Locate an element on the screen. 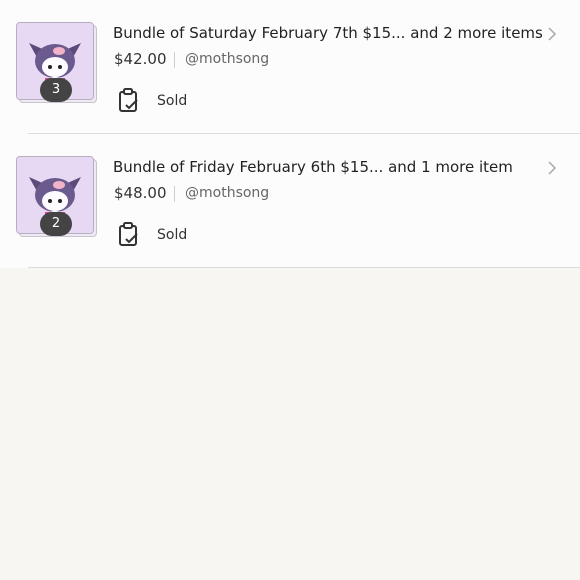 This screenshot has width=580, height=580. bundle-thumbnail: 3 is located at coordinates (56, 62).